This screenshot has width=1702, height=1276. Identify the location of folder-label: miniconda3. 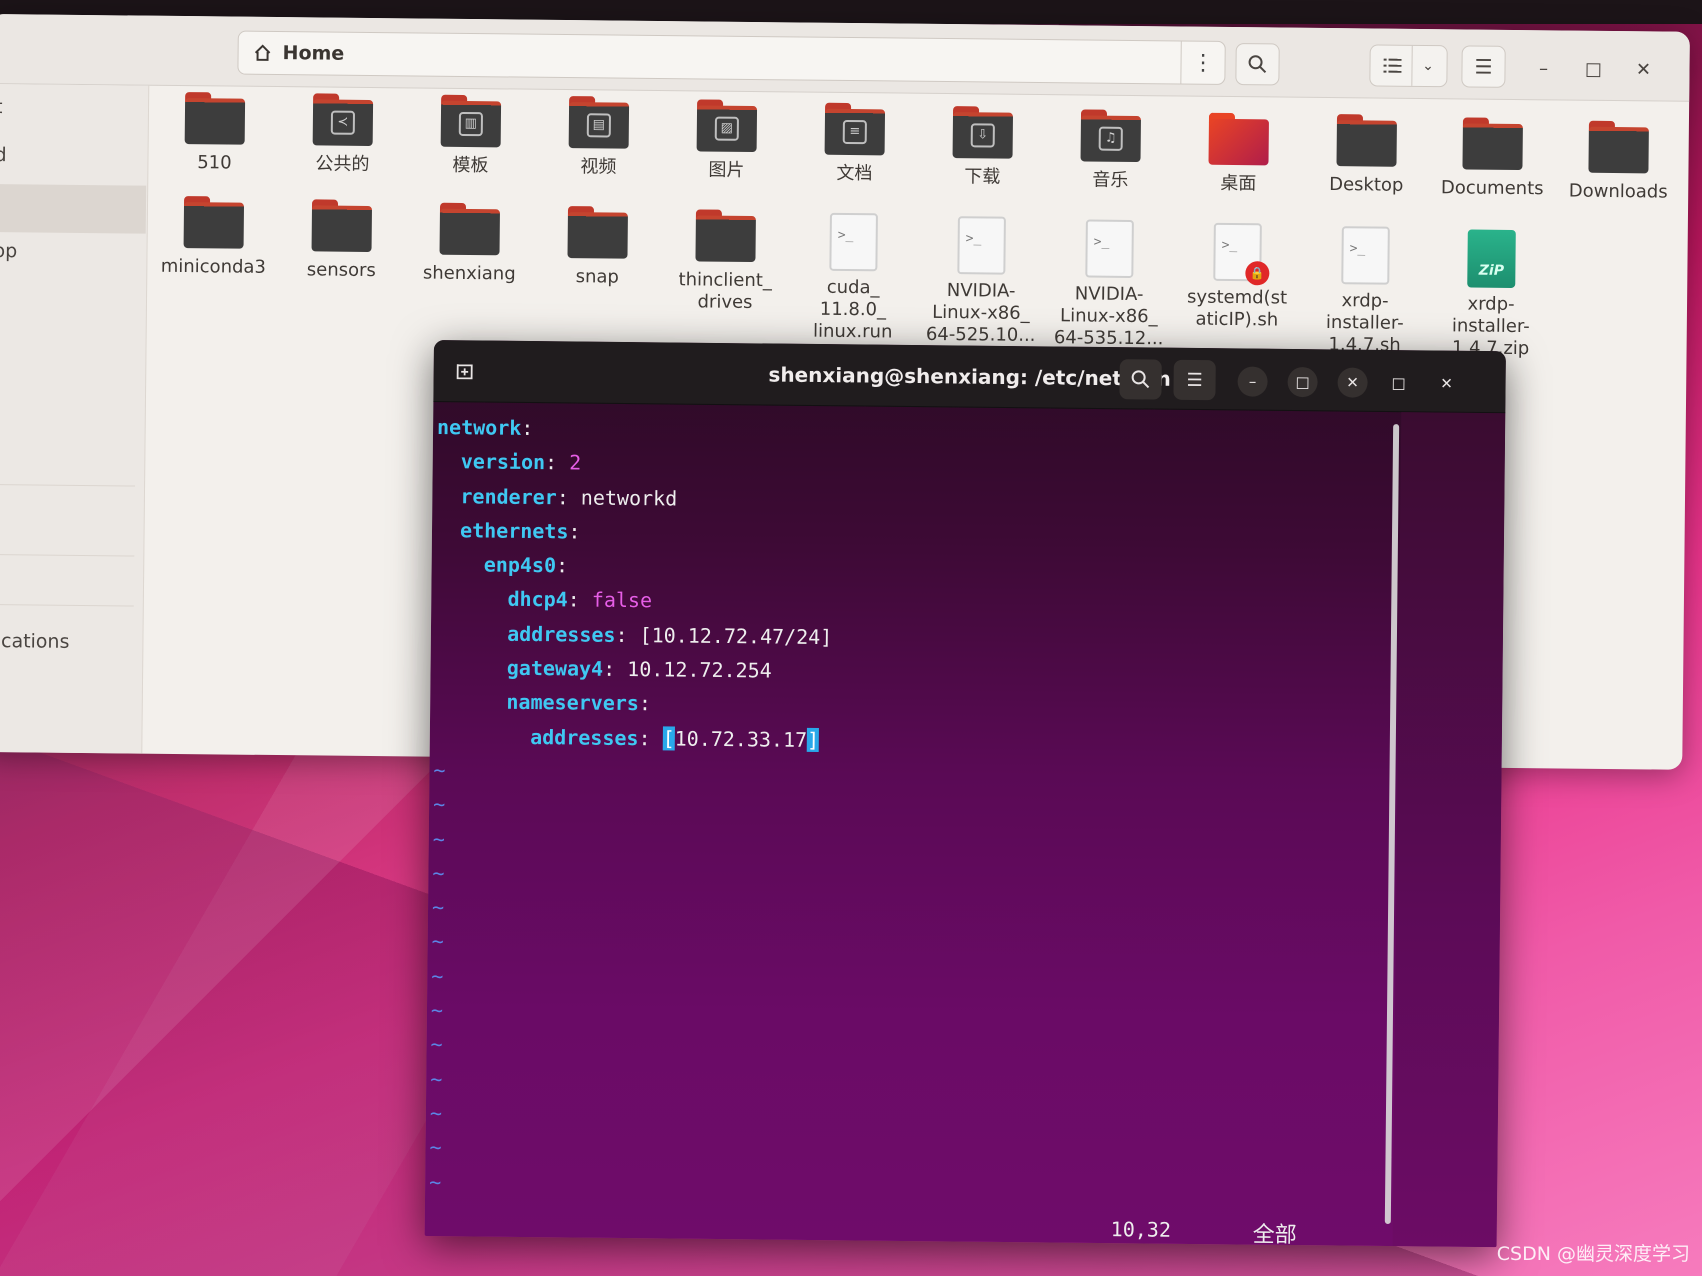
(213, 266).